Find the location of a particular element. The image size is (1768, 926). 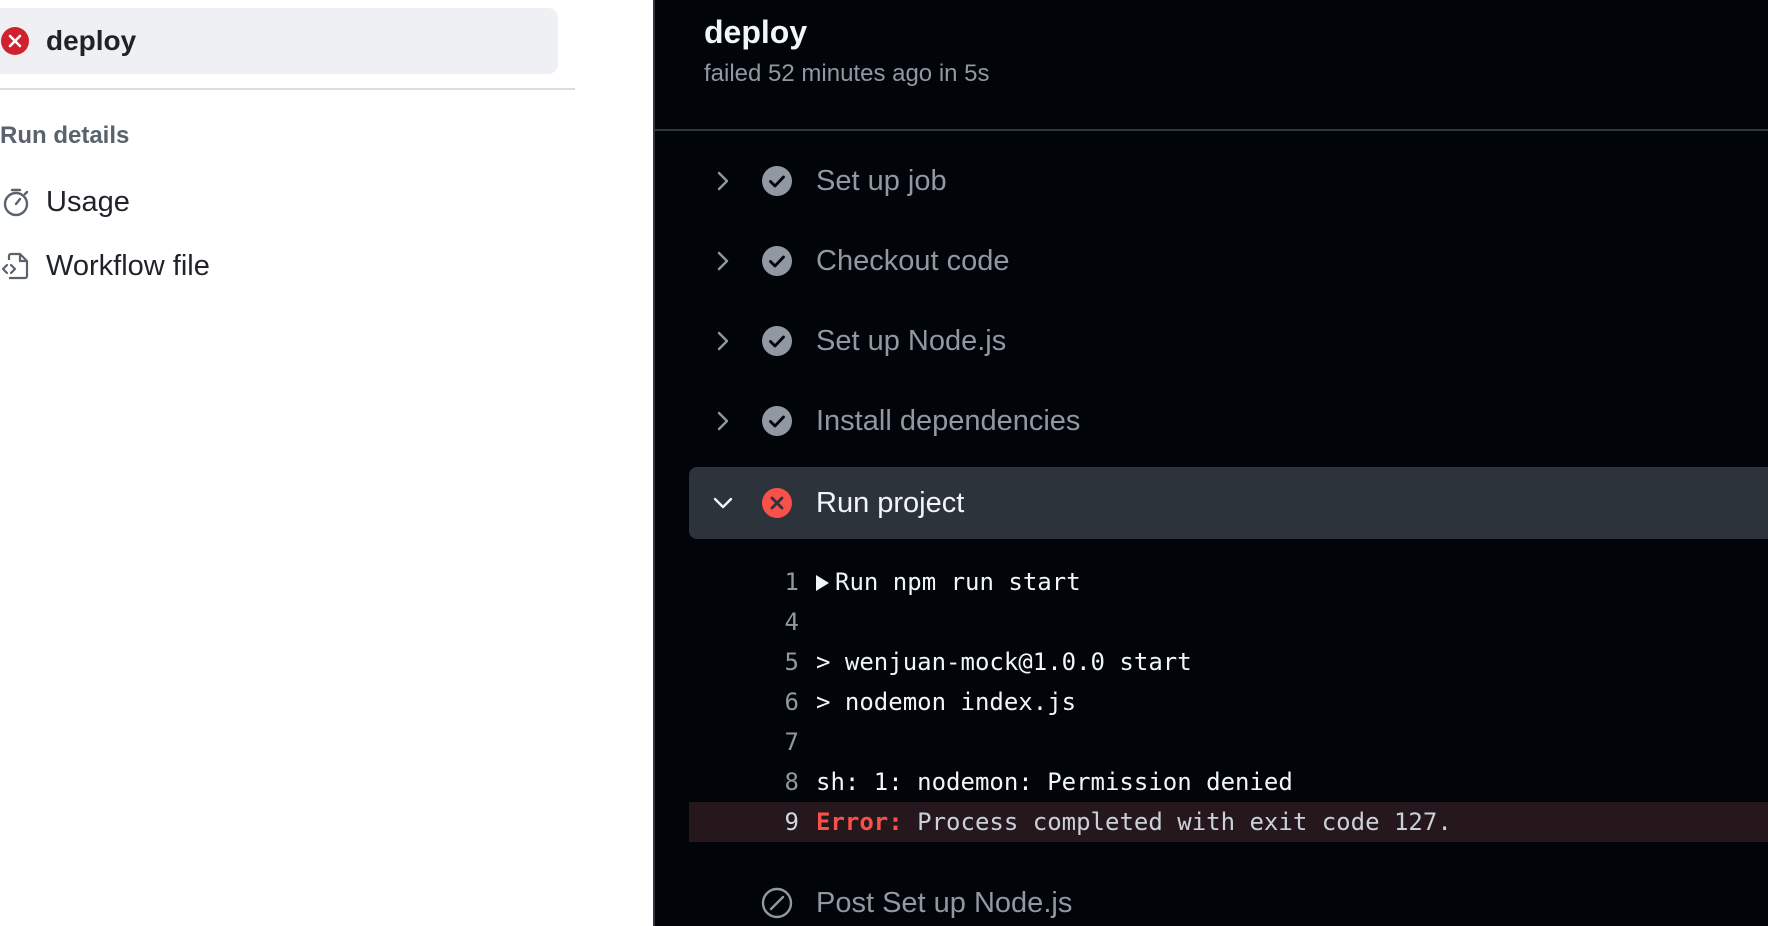

panel-divider is located at coordinates (1211, 130).